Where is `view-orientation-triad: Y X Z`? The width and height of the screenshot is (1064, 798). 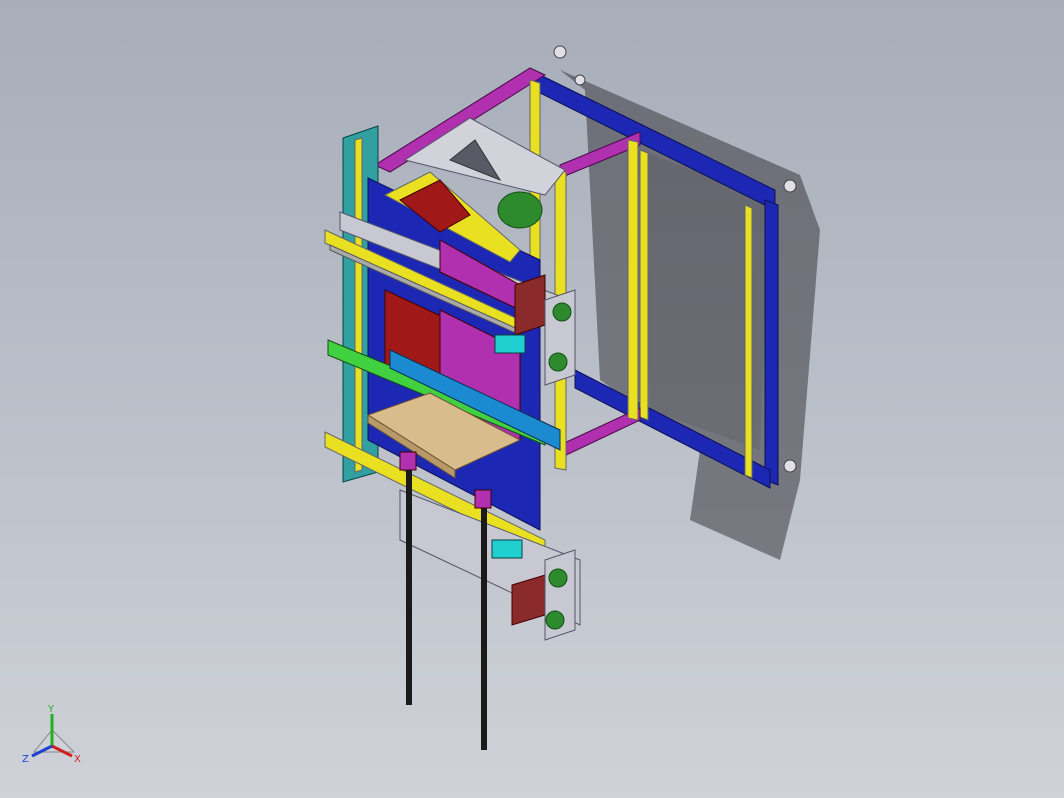 view-orientation-triad: Y X Z is located at coordinates (54, 740).